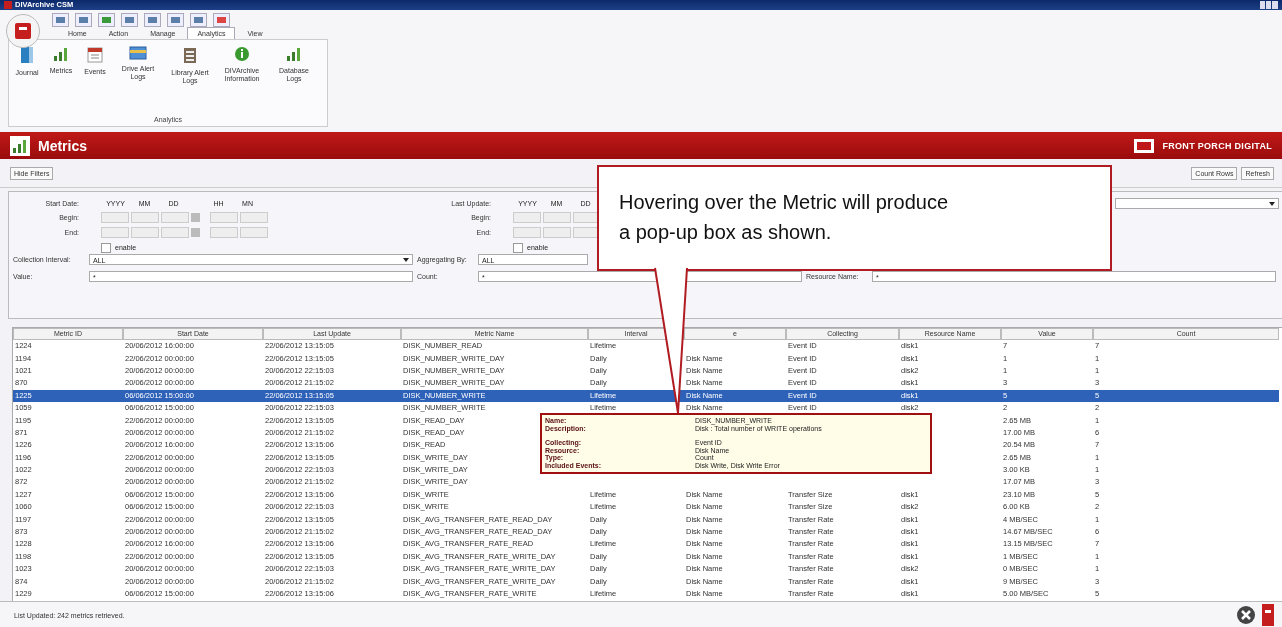 The width and height of the screenshot is (1282, 627). I want to click on window-controls-icon, so click(1269, 5).